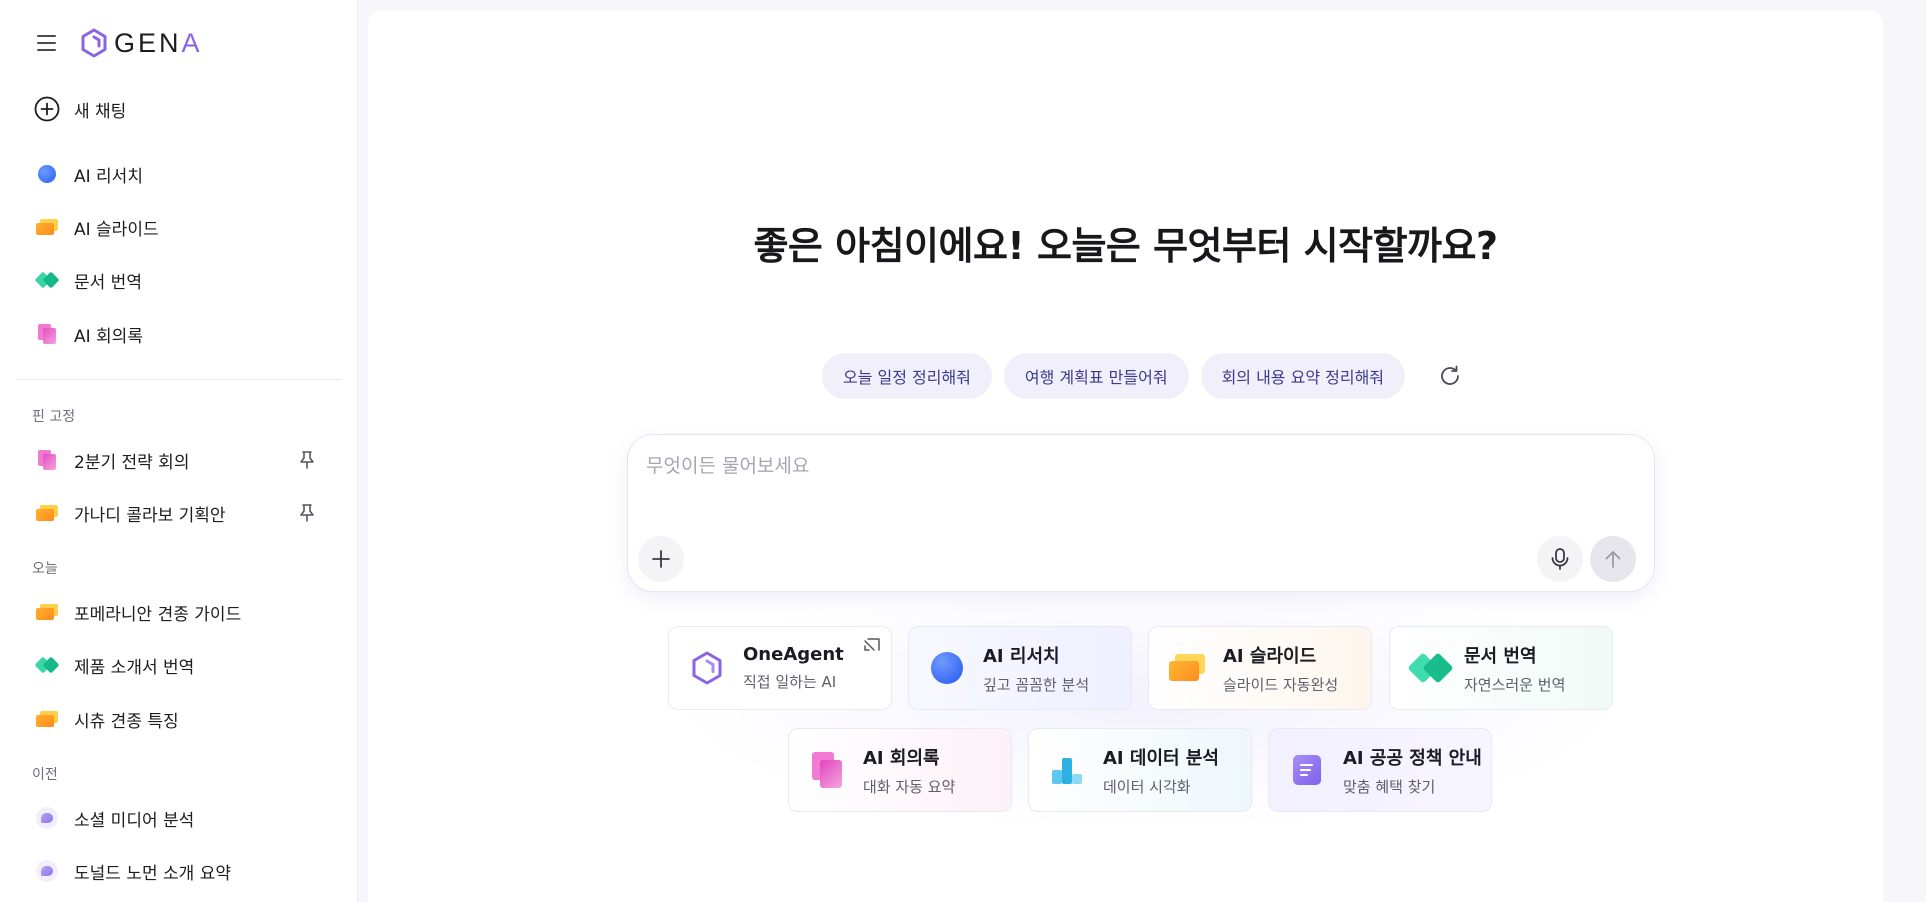 This screenshot has width=1926, height=902. What do you see at coordinates (1307, 770) in the screenshot?
I see `policy-icon` at bounding box center [1307, 770].